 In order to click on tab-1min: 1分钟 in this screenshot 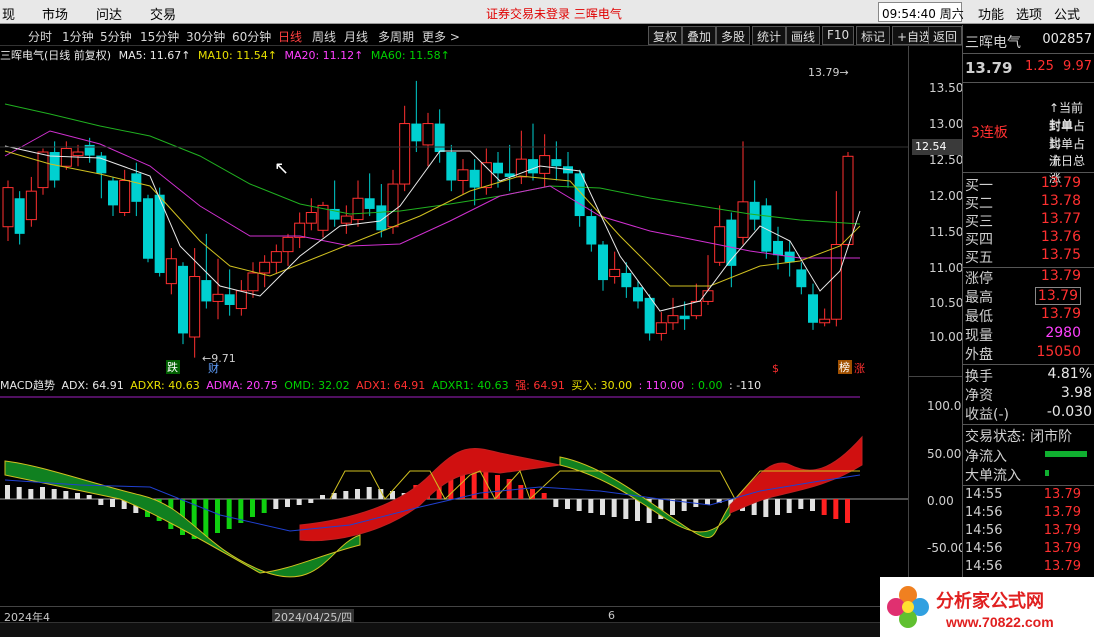, I will do `click(78, 36)`.